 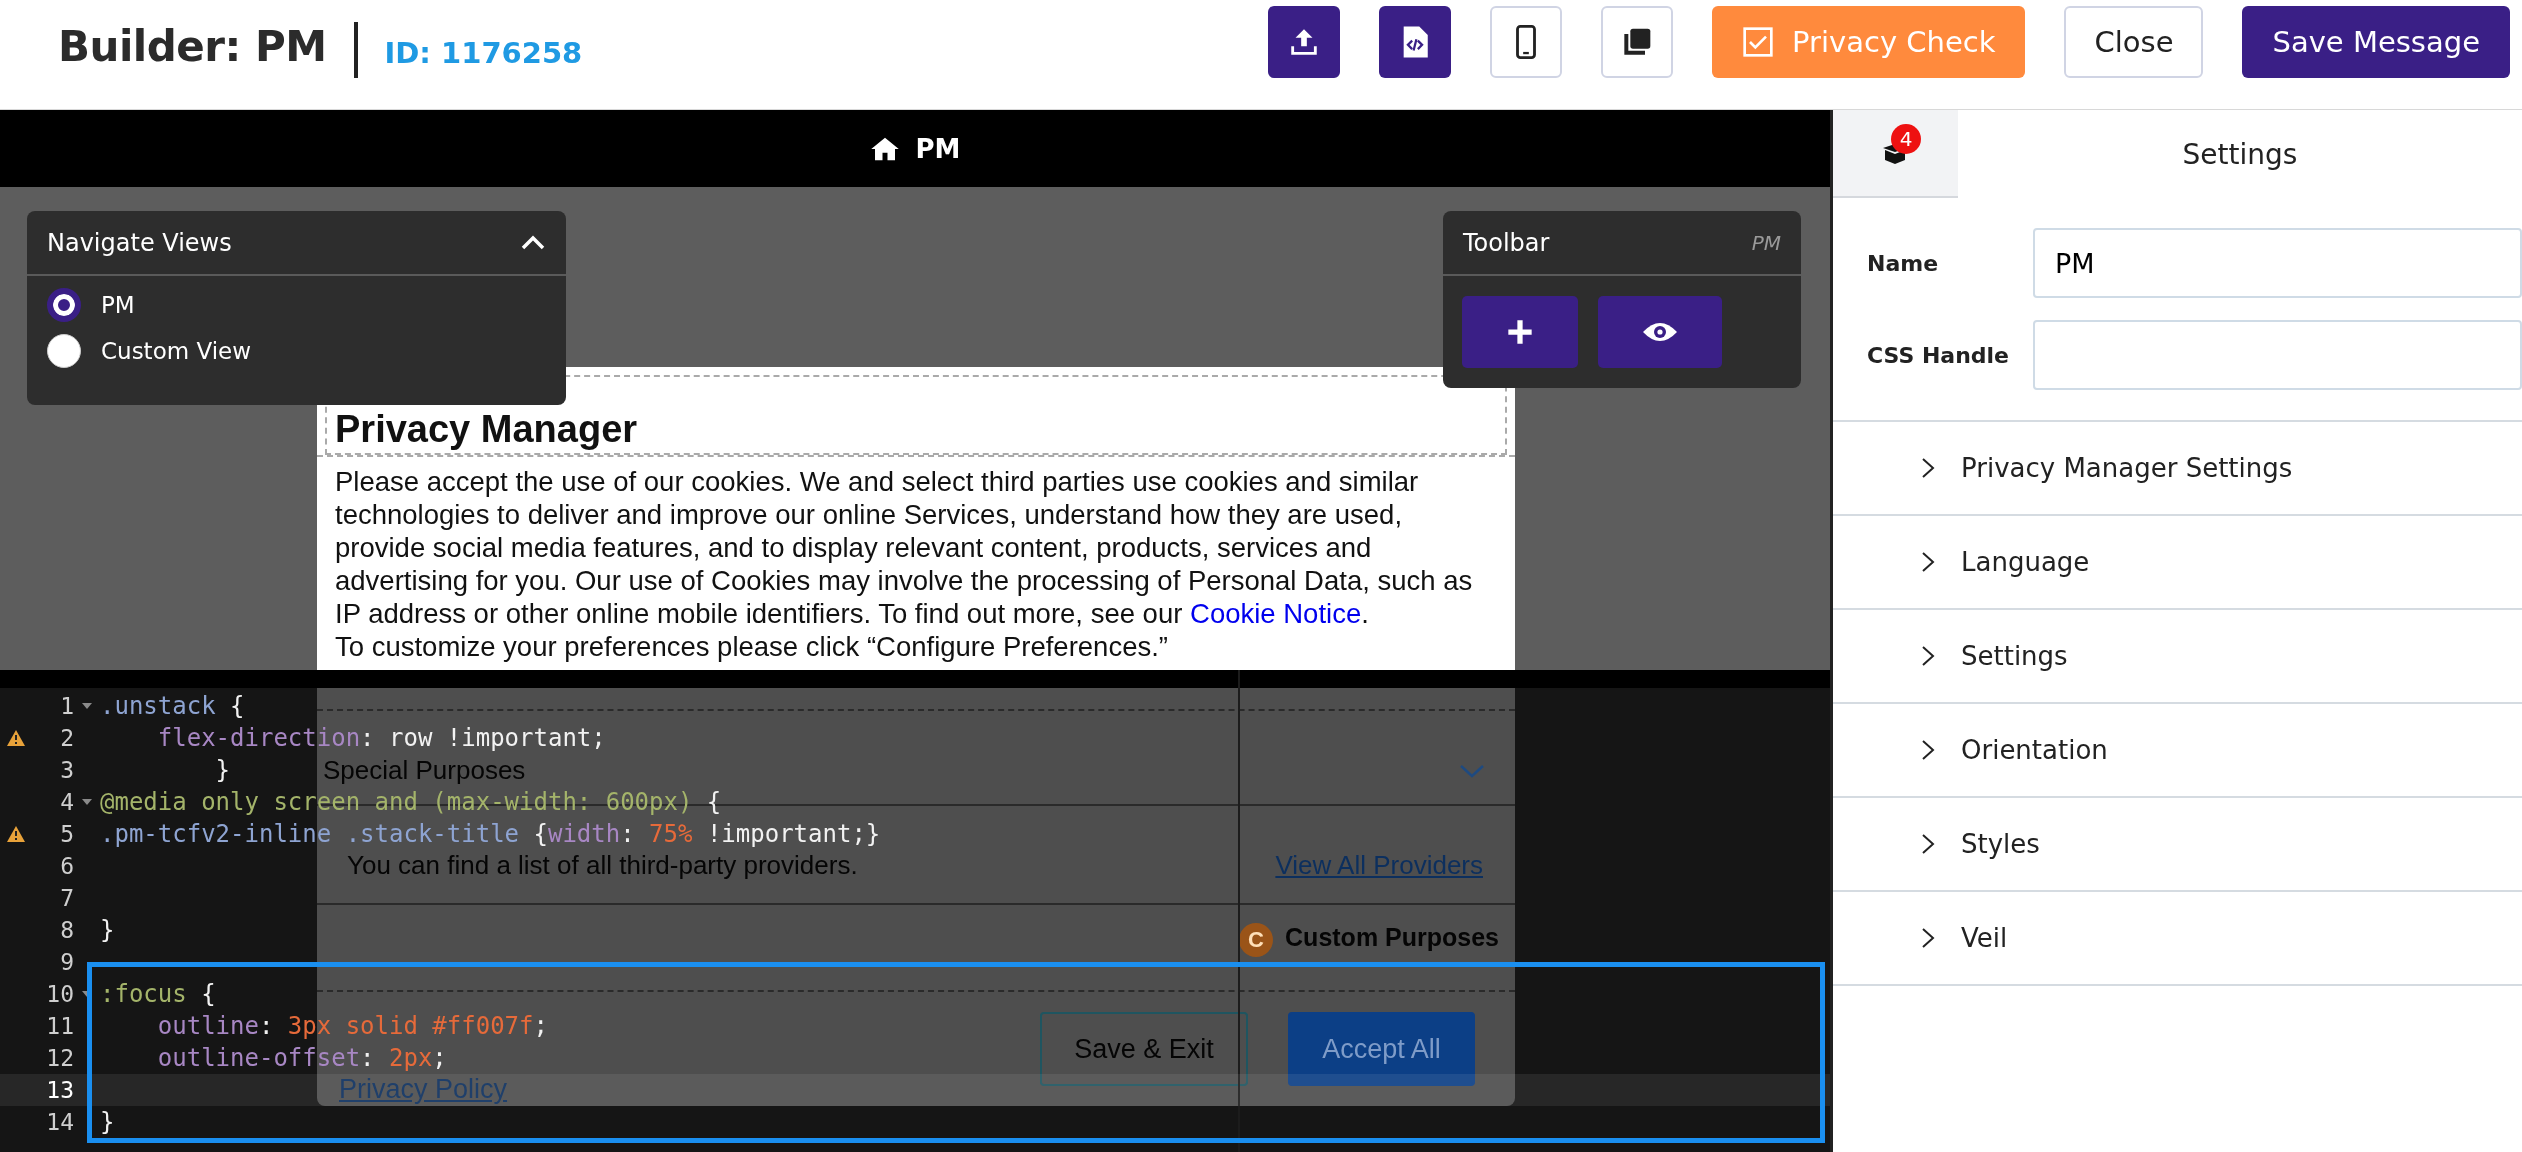 I want to click on message-id: ID: 1176258, so click(x=483, y=53).